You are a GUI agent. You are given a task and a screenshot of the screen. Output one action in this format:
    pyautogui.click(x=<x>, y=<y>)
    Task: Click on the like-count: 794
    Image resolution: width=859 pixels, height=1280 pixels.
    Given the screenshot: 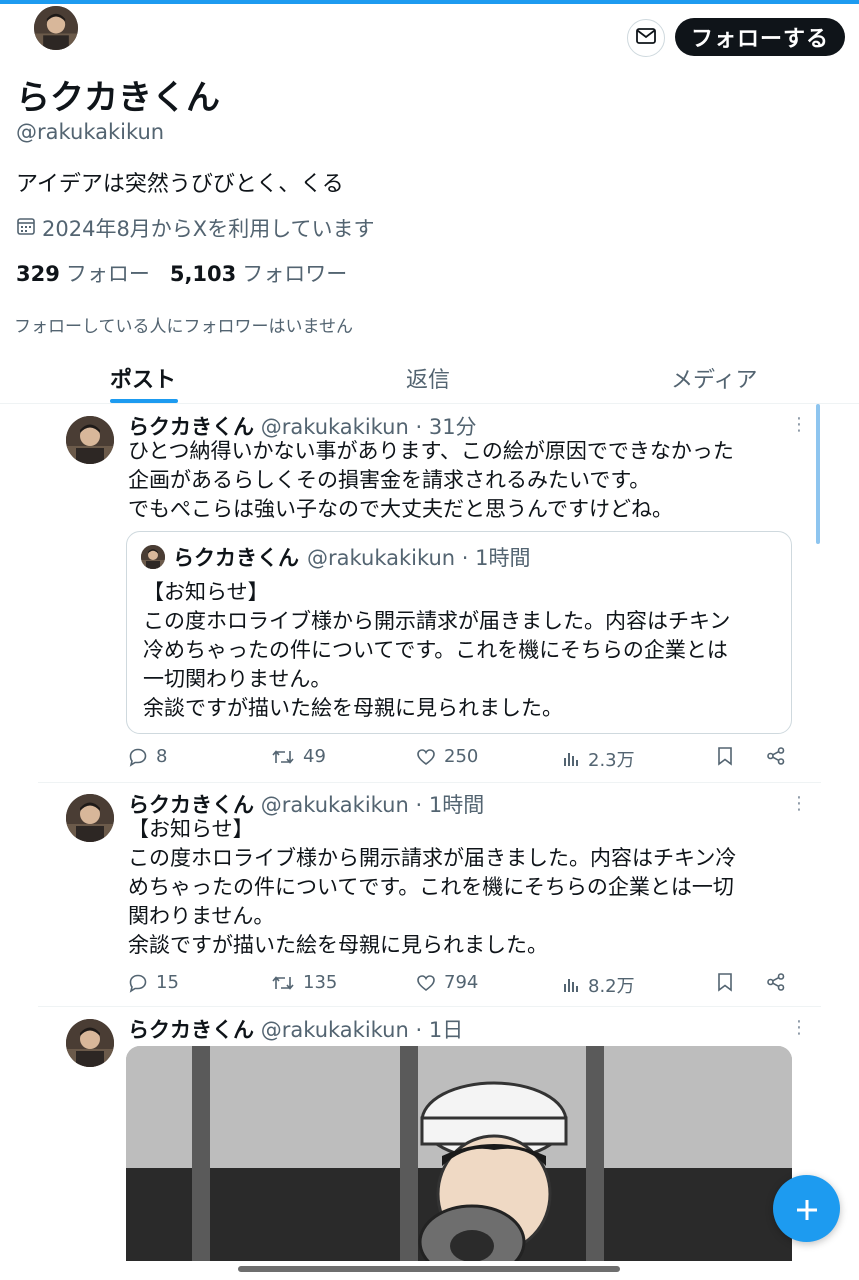 What is the action you would take?
    pyautogui.click(x=461, y=982)
    